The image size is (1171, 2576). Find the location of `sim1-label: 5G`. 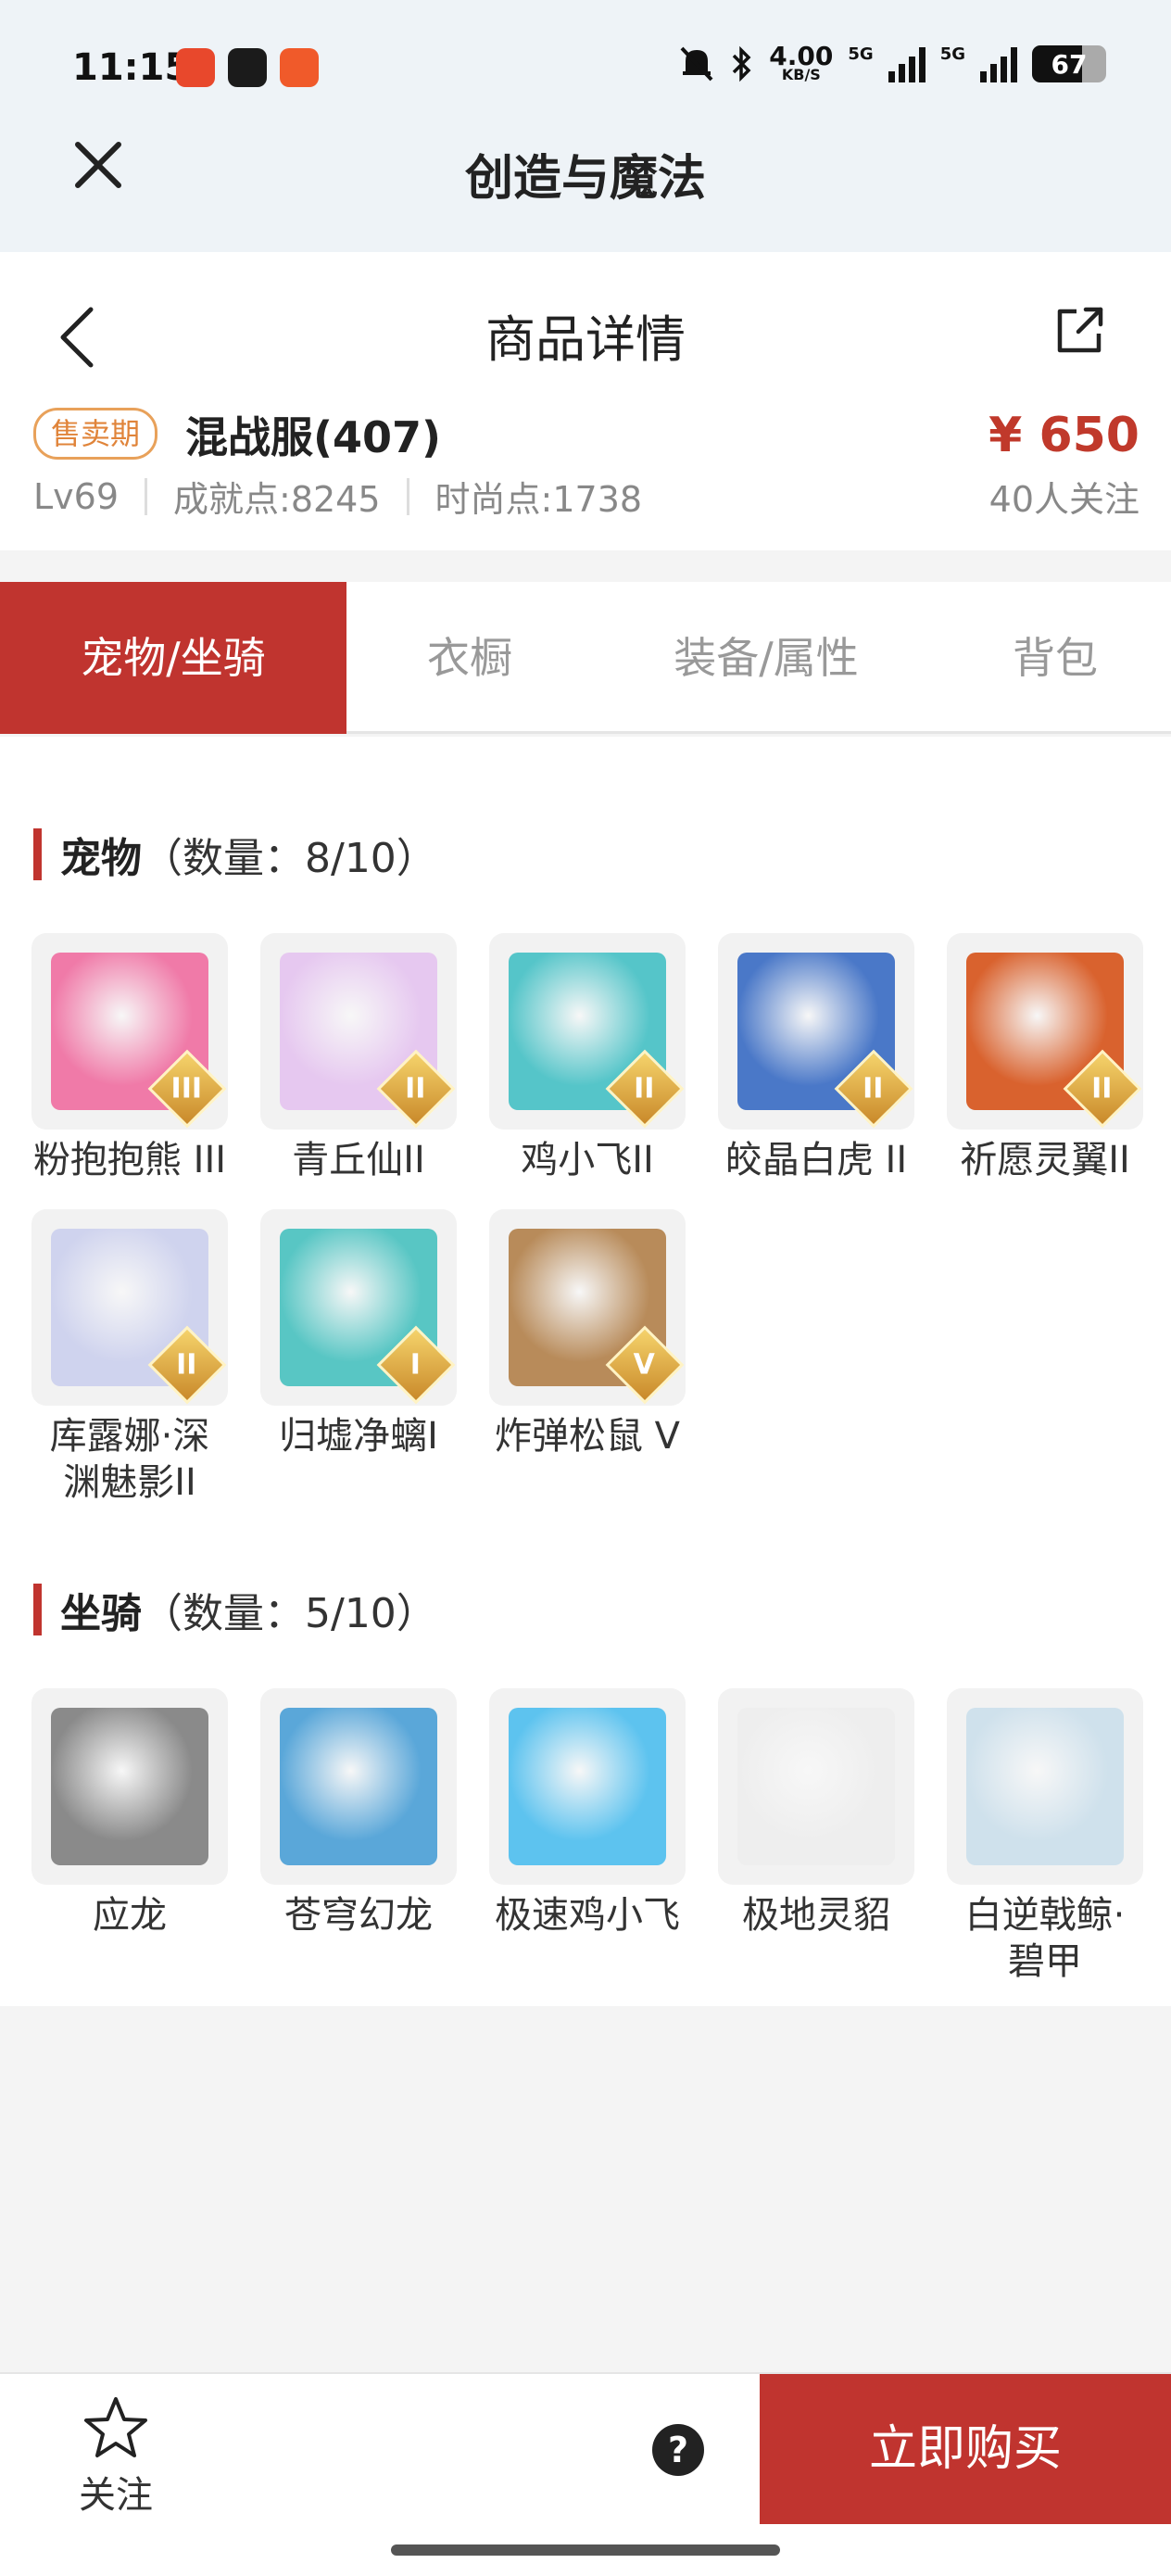

sim1-label: 5G is located at coordinates (861, 54).